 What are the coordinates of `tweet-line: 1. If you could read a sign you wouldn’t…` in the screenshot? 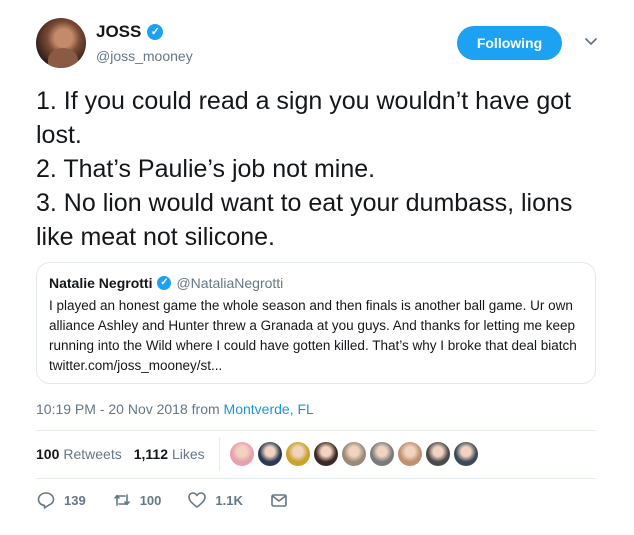 It's located at (307, 118).